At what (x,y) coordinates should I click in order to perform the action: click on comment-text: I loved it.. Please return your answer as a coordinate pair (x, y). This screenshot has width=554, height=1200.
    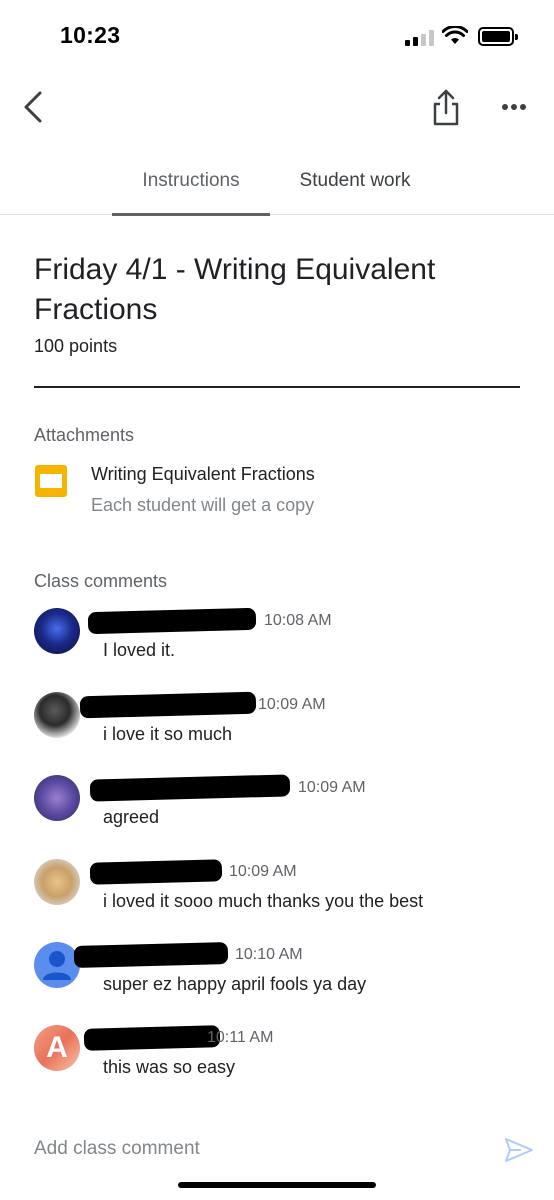
    Looking at the image, I should click on (139, 650).